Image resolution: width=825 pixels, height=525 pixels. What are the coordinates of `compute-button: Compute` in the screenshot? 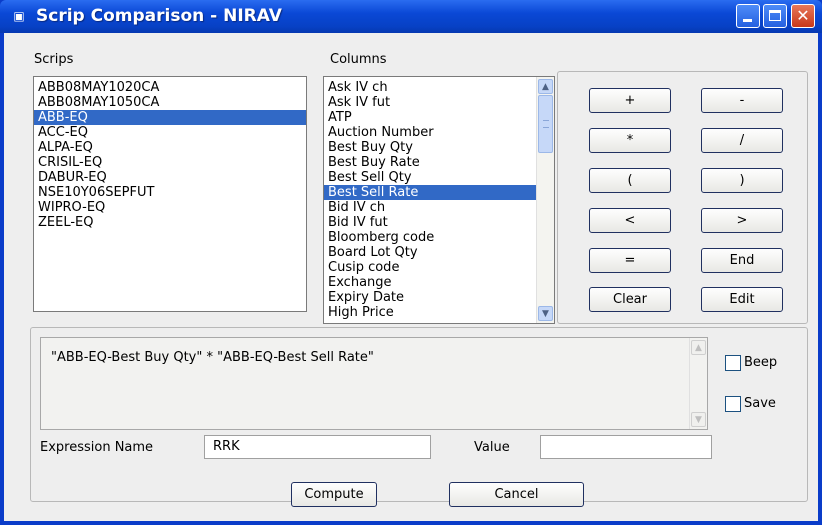 It's located at (334, 494).